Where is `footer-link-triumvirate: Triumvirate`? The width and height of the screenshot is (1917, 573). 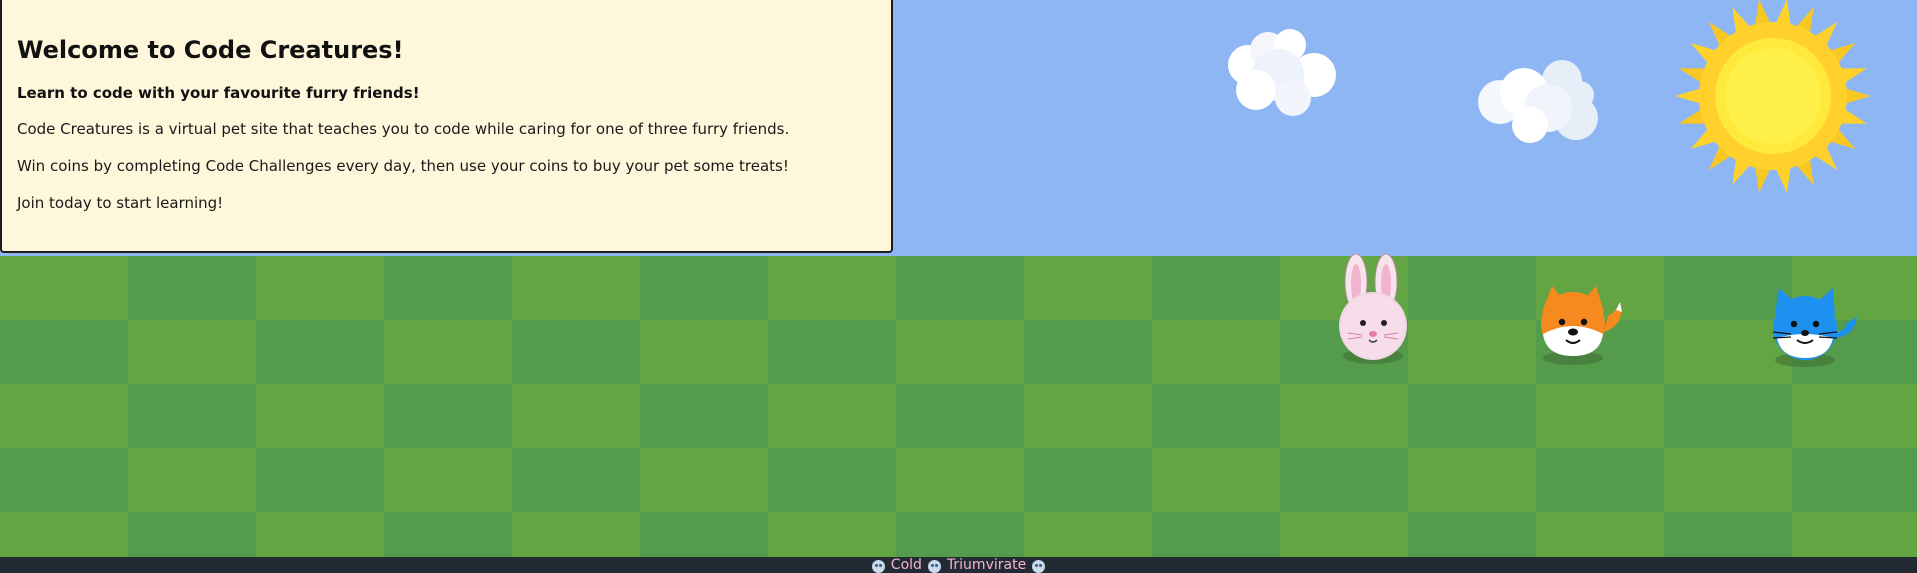 footer-link-triumvirate: Triumvirate is located at coordinates (986, 565).